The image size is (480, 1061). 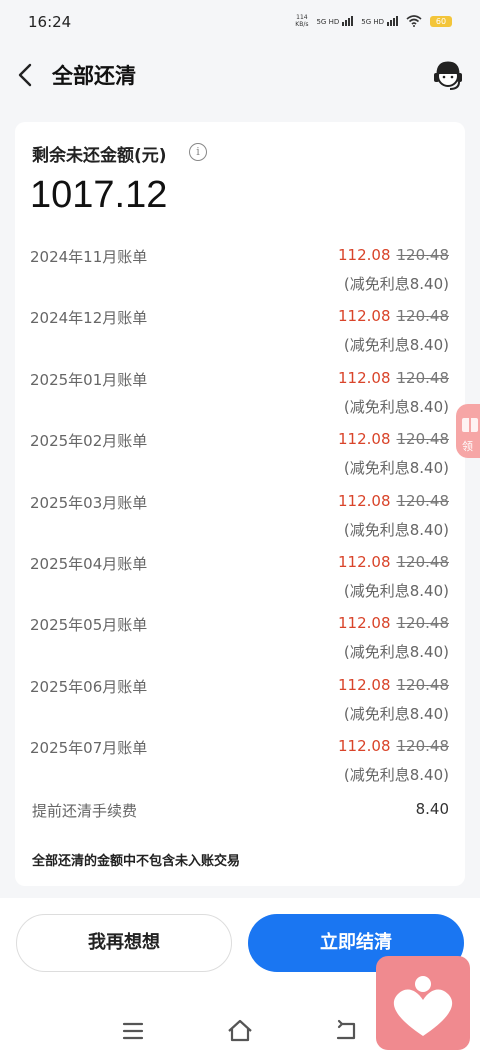 What do you see at coordinates (414, 21) in the screenshot?
I see `wifi-icon` at bounding box center [414, 21].